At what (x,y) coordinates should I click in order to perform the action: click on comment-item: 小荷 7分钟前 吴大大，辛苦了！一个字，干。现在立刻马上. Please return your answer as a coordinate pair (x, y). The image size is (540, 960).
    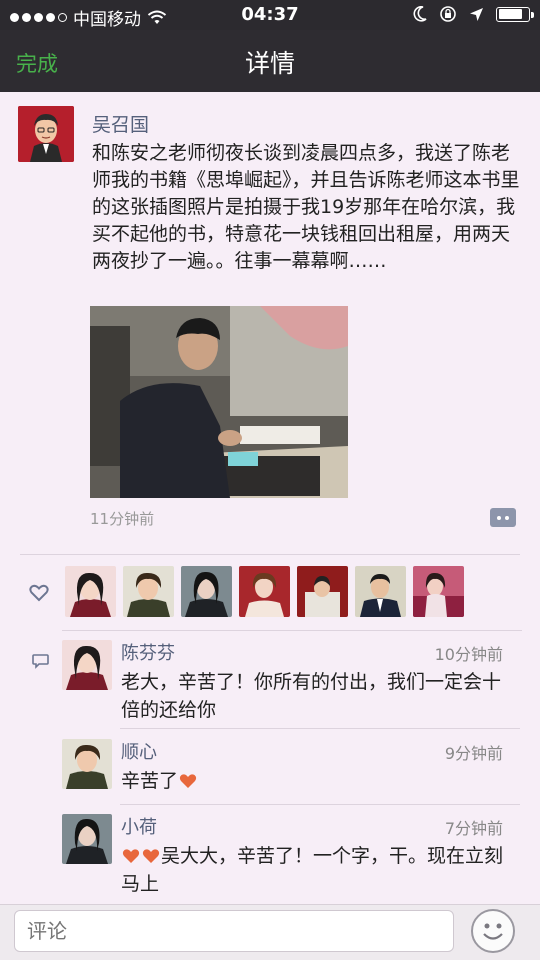
    Looking at the image, I should click on (270, 855).